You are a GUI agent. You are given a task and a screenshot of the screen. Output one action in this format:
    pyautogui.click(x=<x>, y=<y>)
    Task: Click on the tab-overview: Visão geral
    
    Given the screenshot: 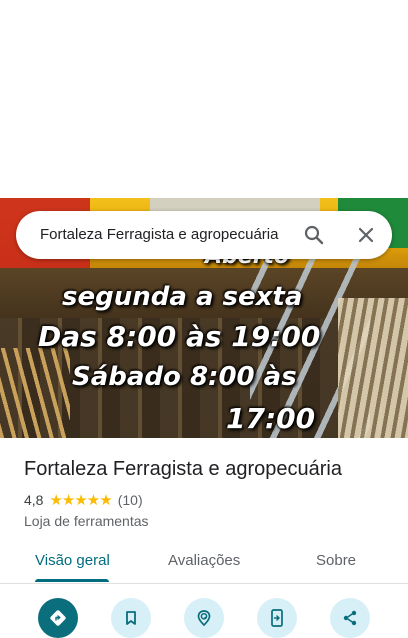 What is the action you would take?
    pyautogui.click(x=72, y=560)
    